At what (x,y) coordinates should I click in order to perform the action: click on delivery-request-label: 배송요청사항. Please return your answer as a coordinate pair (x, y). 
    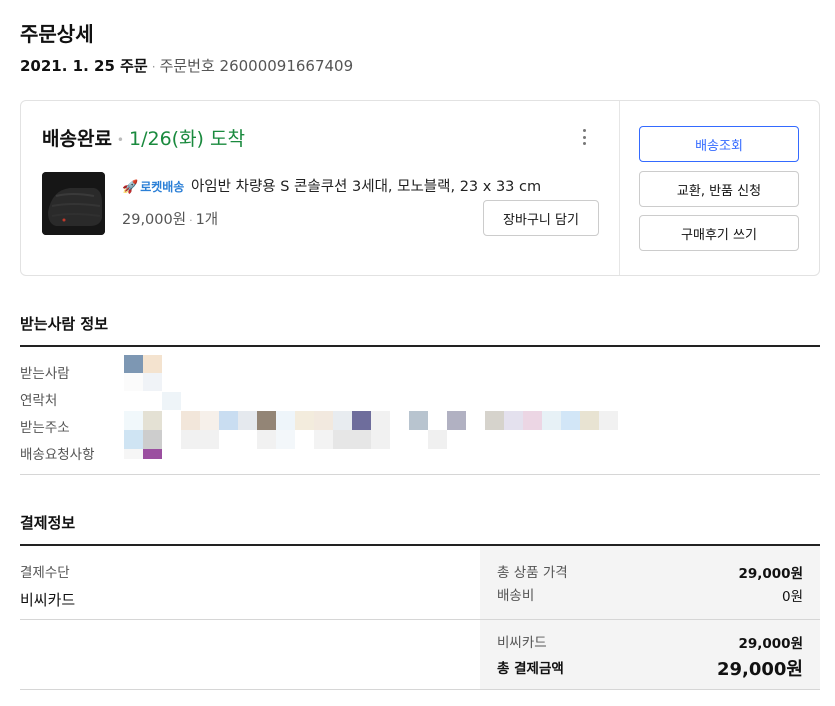
    Looking at the image, I should click on (57, 455).